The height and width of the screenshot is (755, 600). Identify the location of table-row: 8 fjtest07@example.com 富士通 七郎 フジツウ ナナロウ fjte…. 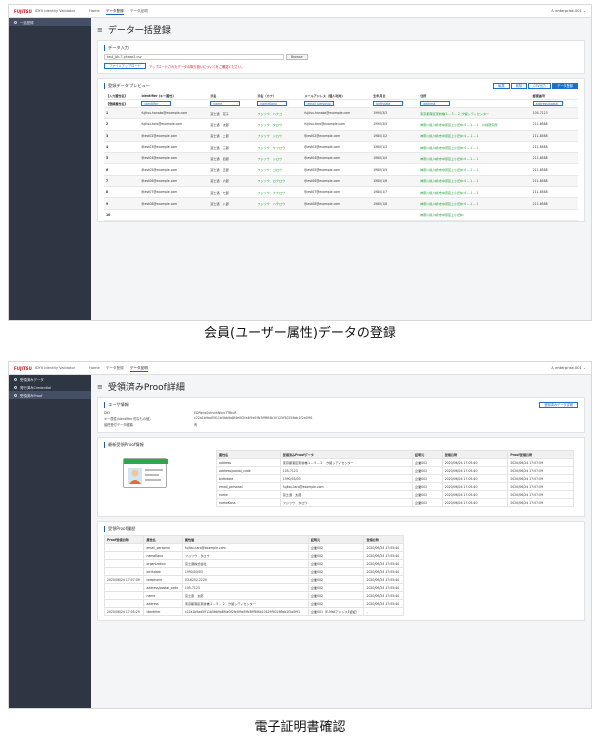
(341, 192).